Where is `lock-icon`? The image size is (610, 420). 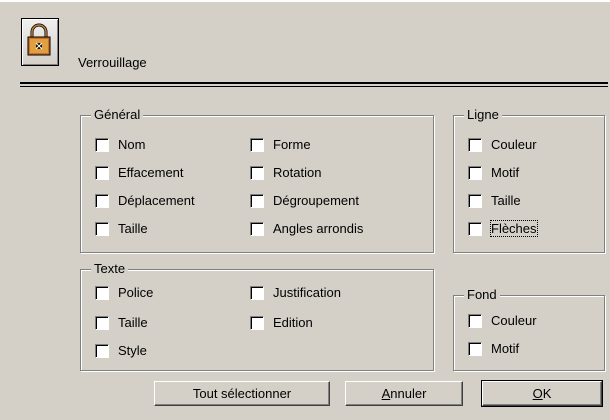
lock-icon is located at coordinates (40, 42).